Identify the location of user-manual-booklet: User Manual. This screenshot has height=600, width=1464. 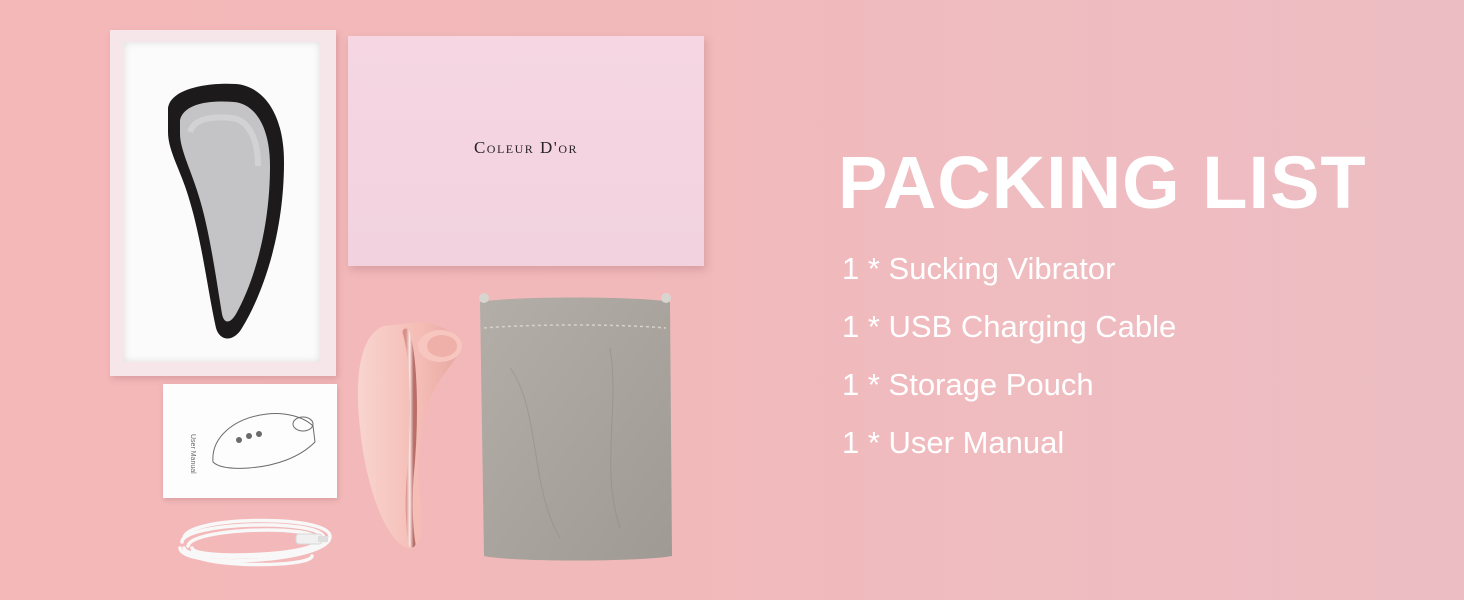
(250, 441).